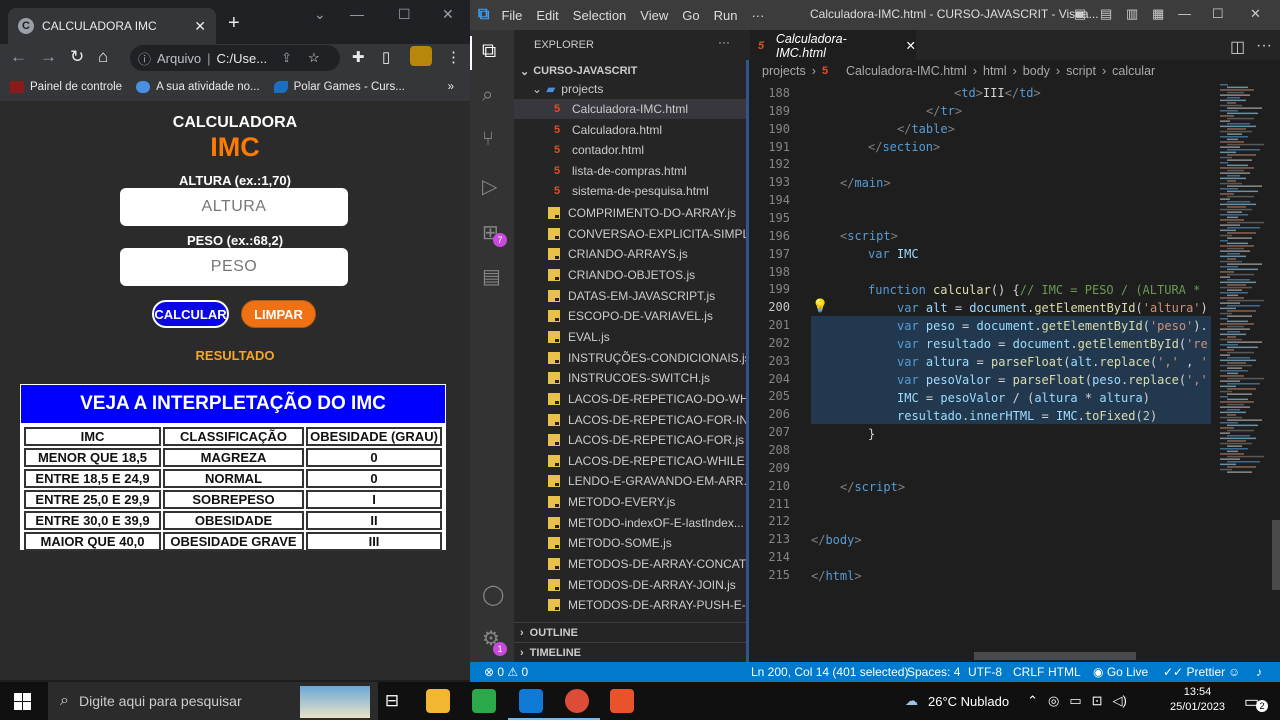 The width and height of the screenshot is (1280, 720). What do you see at coordinates (630, 358) in the screenshot?
I see `file-item: INSTRUÇÕES-CONDICIONAIS.js` at bounding box center [630, 358].